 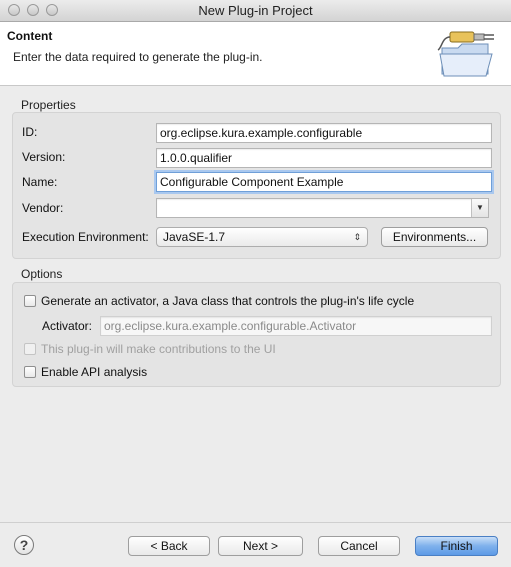 I want to click on title-bar: New Plug-in Project, so click(x=255, y=11).